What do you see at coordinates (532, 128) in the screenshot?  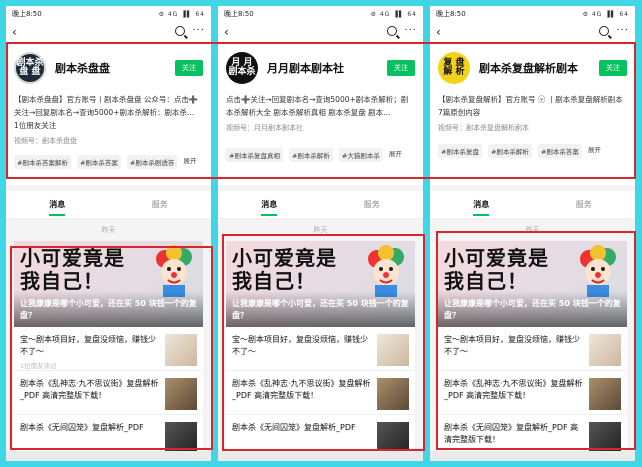 I see `video-channel-link: 视频号：剧本杀复盘解析剧本` at bounding box center [532, 128].